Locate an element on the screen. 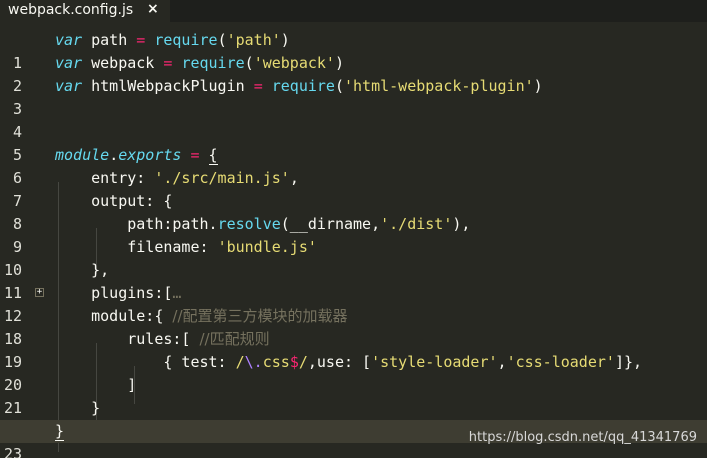  line-content: filename: 'bundle.js' is located at coordinates (222, 247).